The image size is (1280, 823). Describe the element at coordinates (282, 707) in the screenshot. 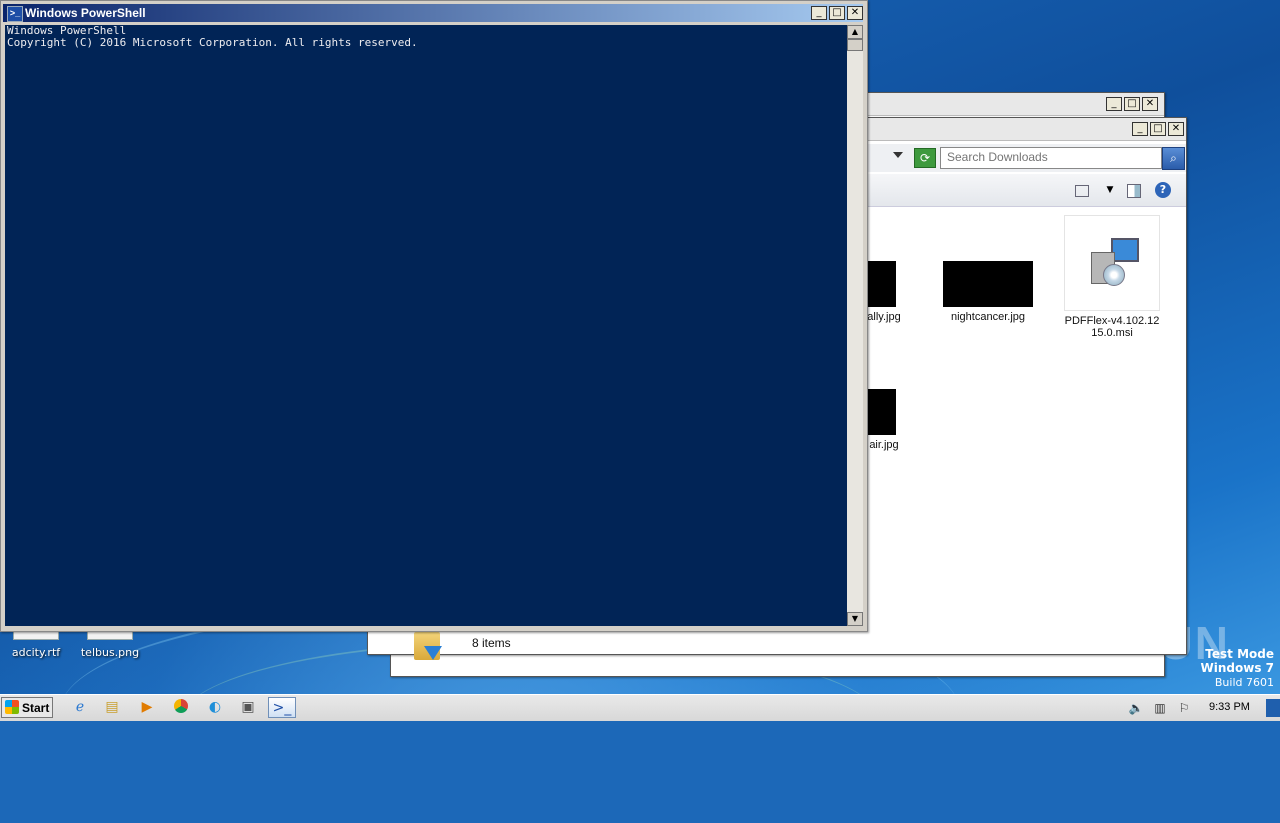

I see `powershell-taskbar-button: >_` at that location.